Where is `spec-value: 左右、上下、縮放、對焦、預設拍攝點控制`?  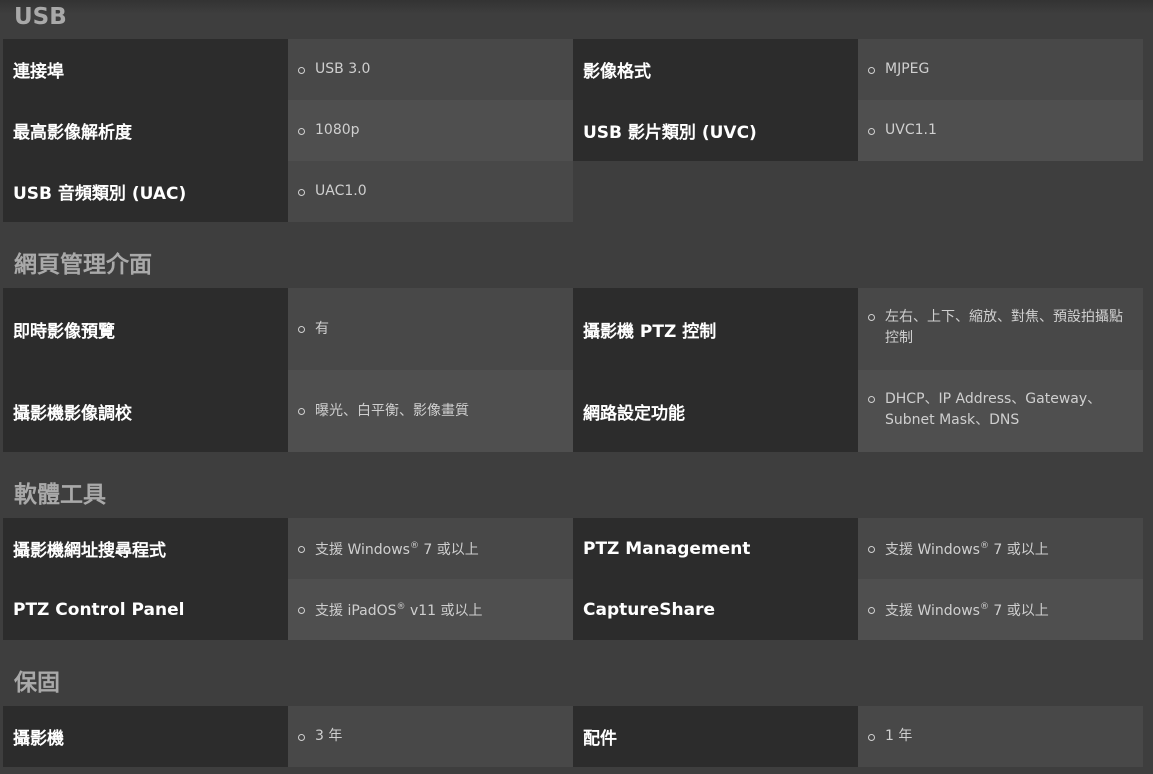 spec-value: 左右、上下、縮放、對焦、預設拍攝點控制 is located at coordinates (1000, 329).